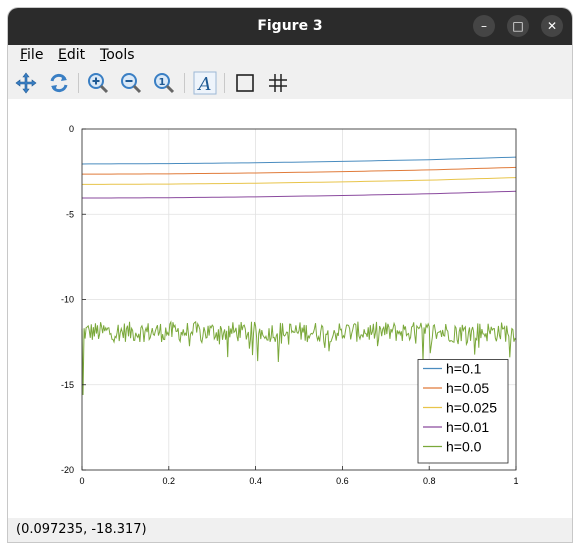  What do you see at coordinates (467, 427) in the screenshot?
I see `legend-label: h=0.01` at bounding box center [467, 427].